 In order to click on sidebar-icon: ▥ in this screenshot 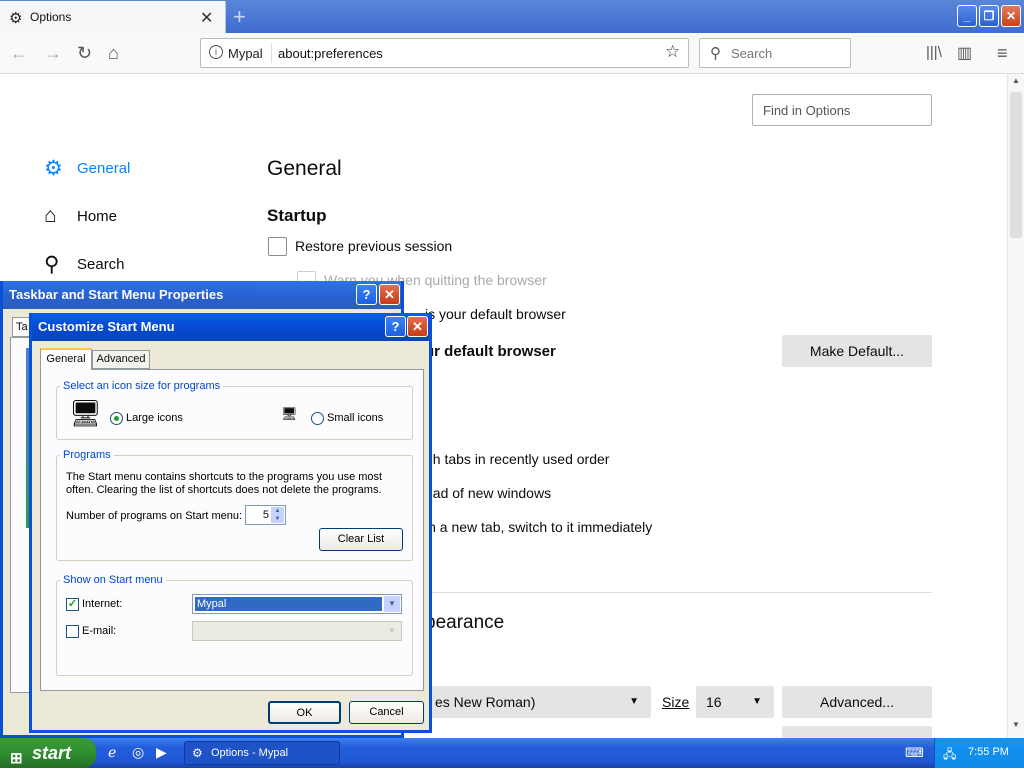, I will do `click(964, 53)`.